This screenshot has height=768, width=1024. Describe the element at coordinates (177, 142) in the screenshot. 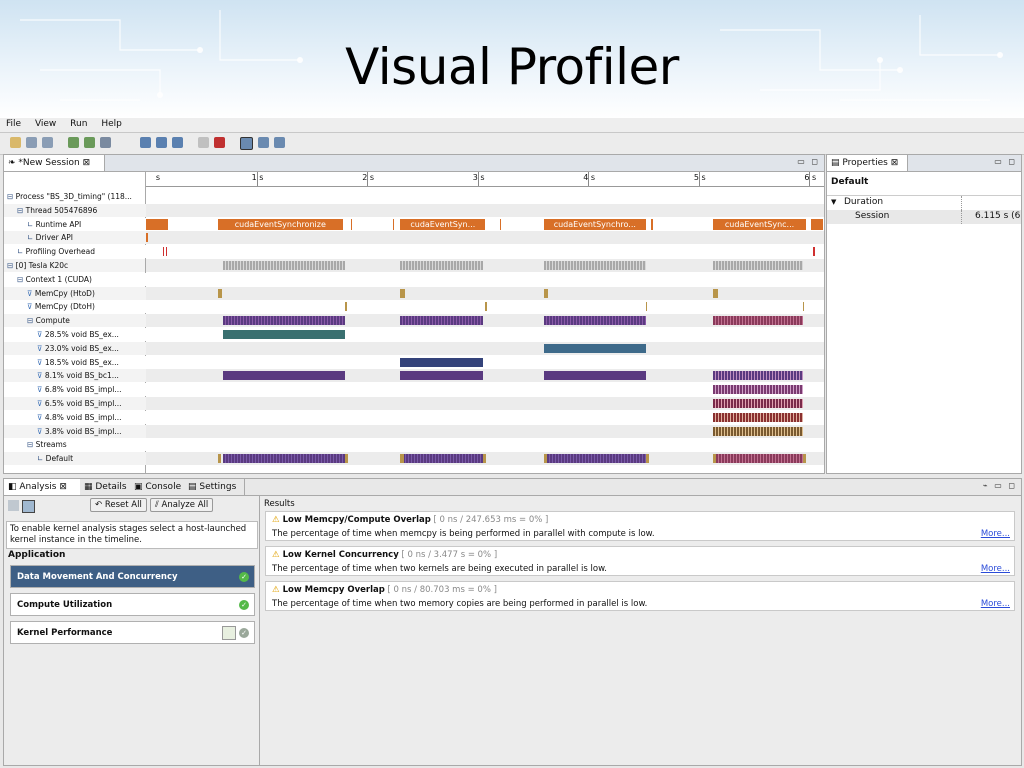

I see `zoom-fit-icon` at that location.